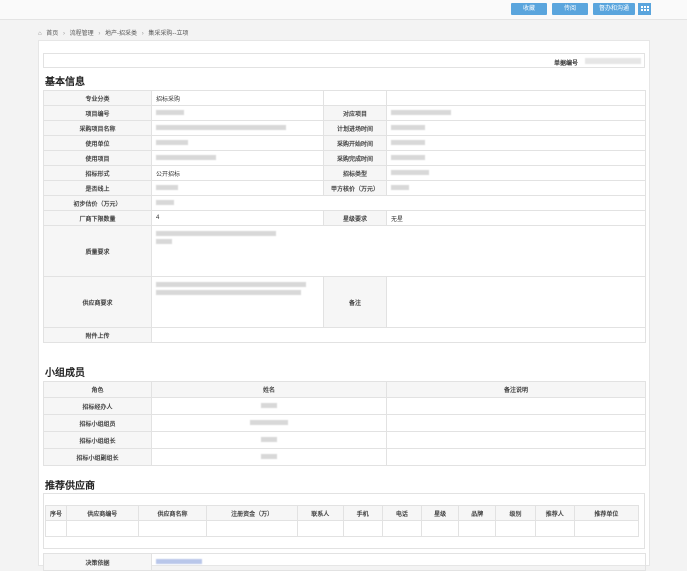 Image resolution: width=687 pixels, height=571 pixels. I want to click on column-header: 推荐人, so click(554, 513).